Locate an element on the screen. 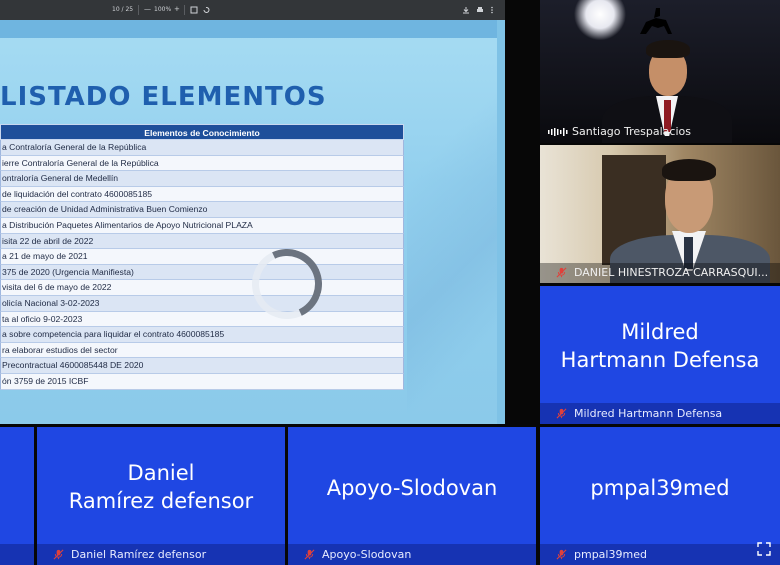  participant-tile-apoyo: Apoyo-Slodovan Apoyo-Slodovan is located at coordinates (412, 496).